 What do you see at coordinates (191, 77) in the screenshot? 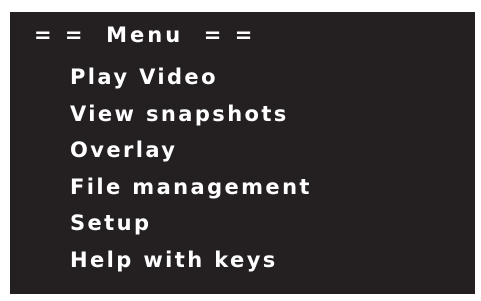
I see `menu-item-play-video: Play Video` at bounding box center [191, 77].